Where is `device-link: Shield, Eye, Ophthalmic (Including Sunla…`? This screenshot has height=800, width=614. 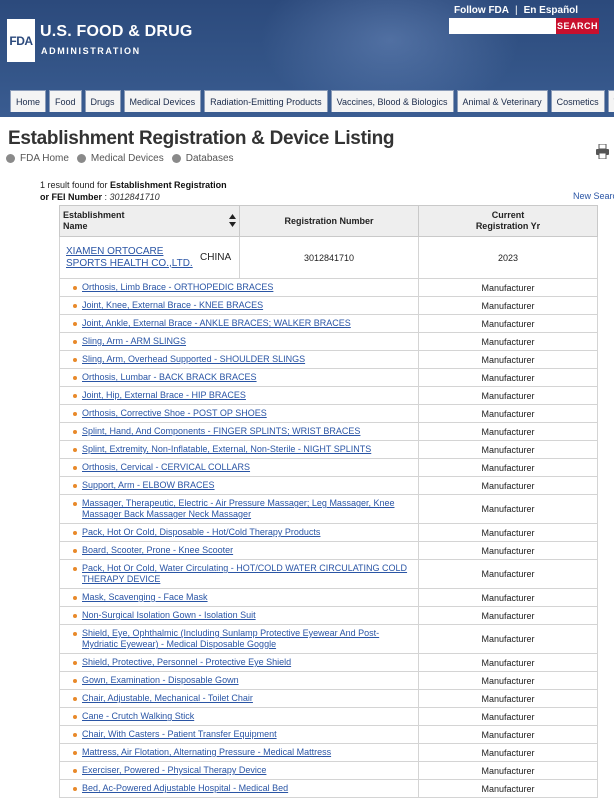 device-link: Shield, Eye, Ophthalmic (Including Sunla… is located at coordinates (247, 639).